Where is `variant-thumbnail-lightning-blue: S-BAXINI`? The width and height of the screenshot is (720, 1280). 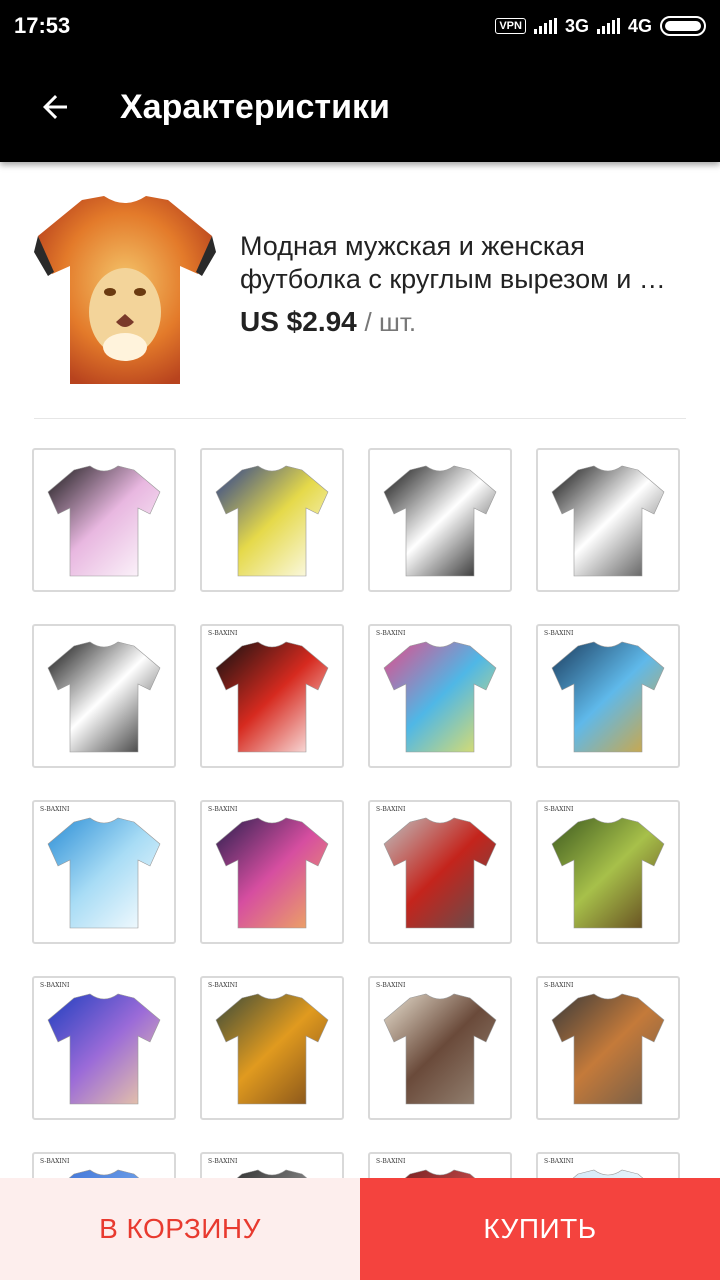 variant-thumbnail-lightning-blue: S-BAXINI is located at coordinates (104, 1048).